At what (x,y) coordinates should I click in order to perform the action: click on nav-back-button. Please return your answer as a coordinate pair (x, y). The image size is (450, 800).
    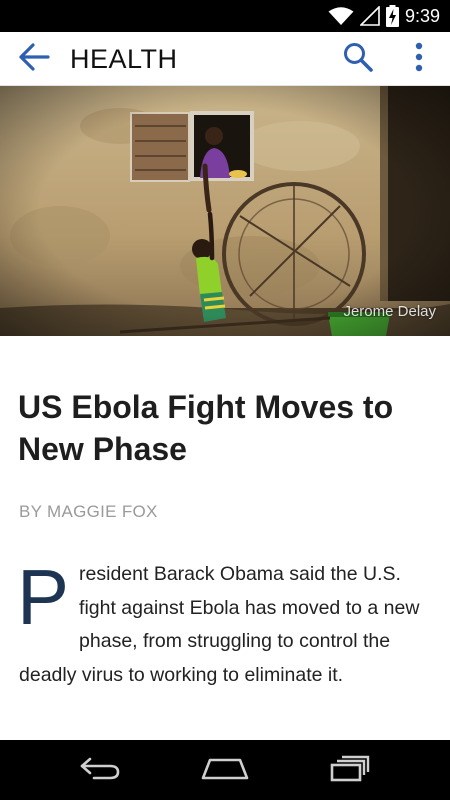
    Looking at the image, I should click on (100, 770).